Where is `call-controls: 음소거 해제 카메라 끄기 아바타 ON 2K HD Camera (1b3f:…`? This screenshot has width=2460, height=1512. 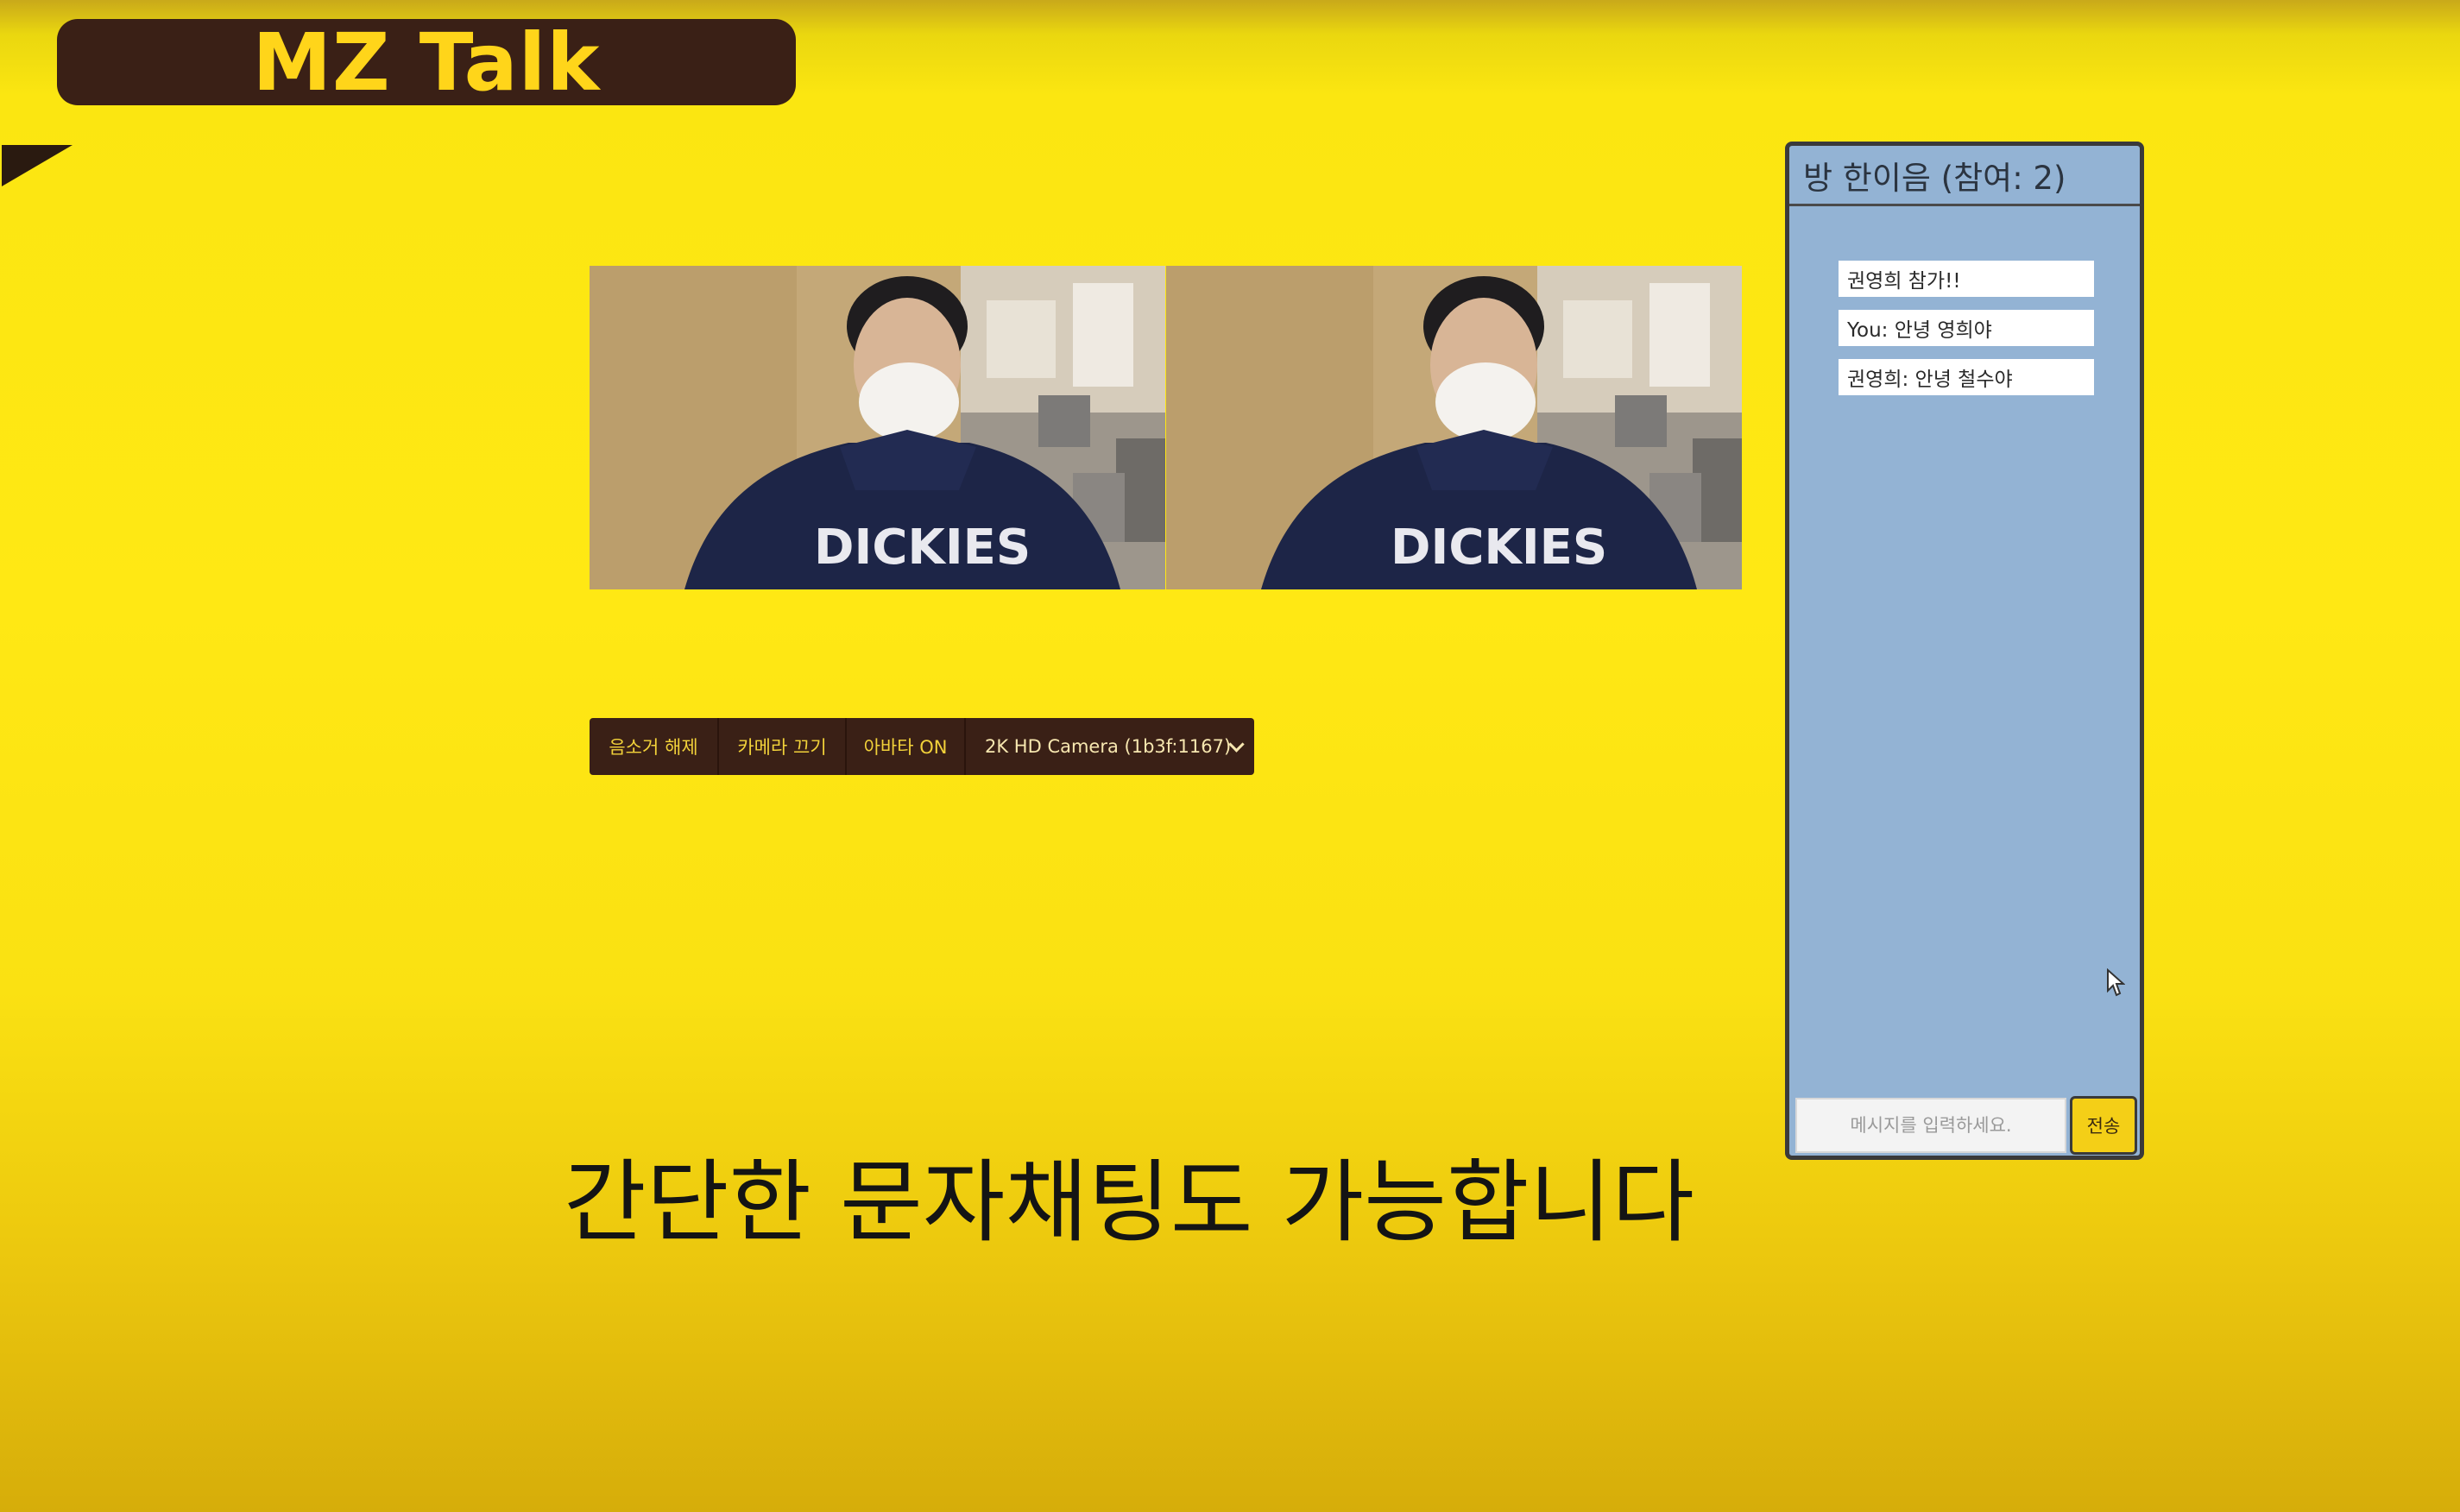
call-controls: 음소거 해제 카메라 끄기 아바타 ON 2K HD Camera (1b3f:… is located at coordinates (922, 747).